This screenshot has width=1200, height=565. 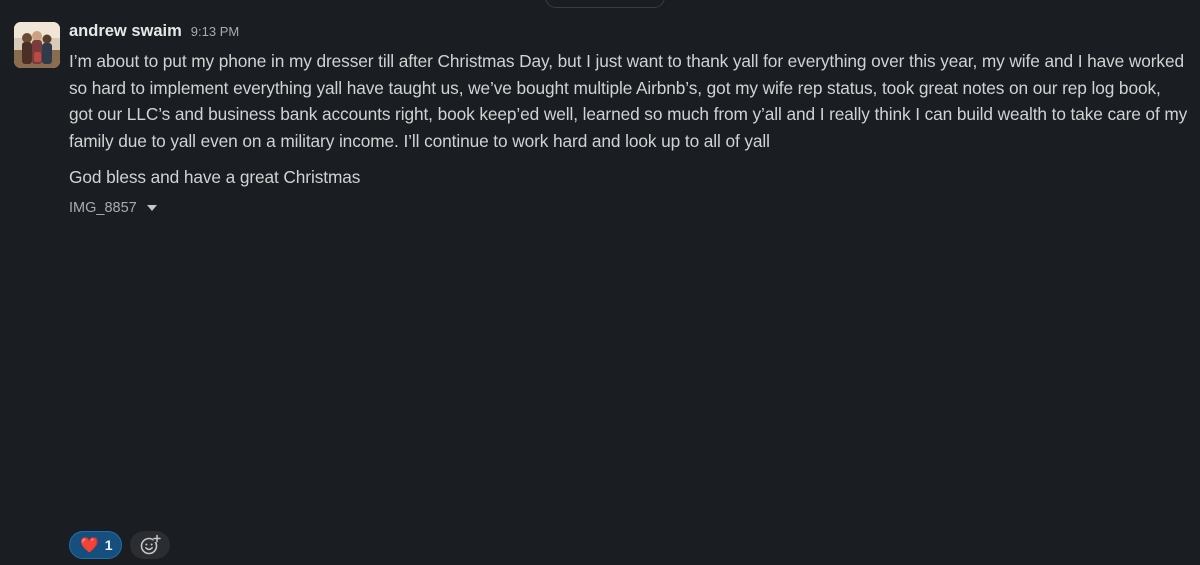 What do you see at coordinates (89, 545) in the screenshot?
I see `heart-icon: ❤️` at bounding box center [89, 545].